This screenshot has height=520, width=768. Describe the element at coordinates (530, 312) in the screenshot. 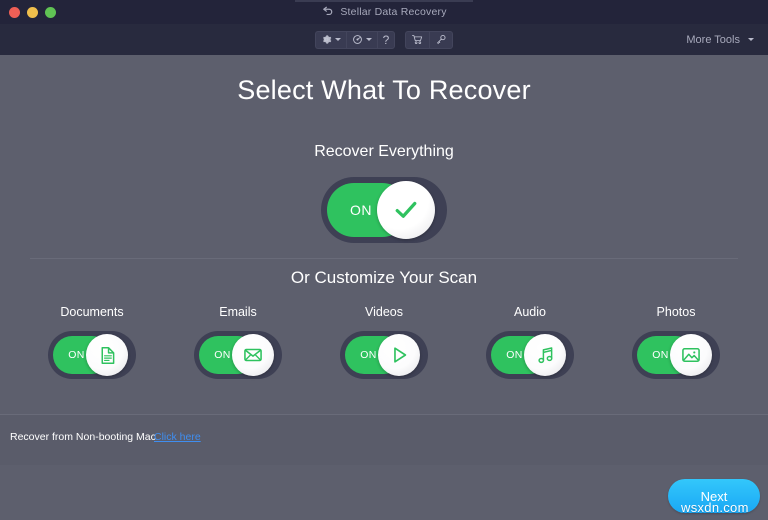

I see `category-label: Audio` at that location.